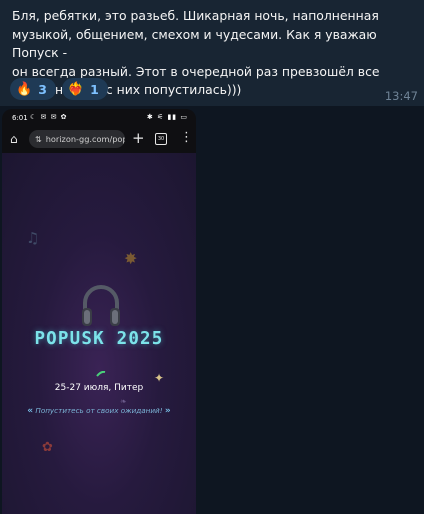  I want to click on reaction-count: 3, so click(42, 89).